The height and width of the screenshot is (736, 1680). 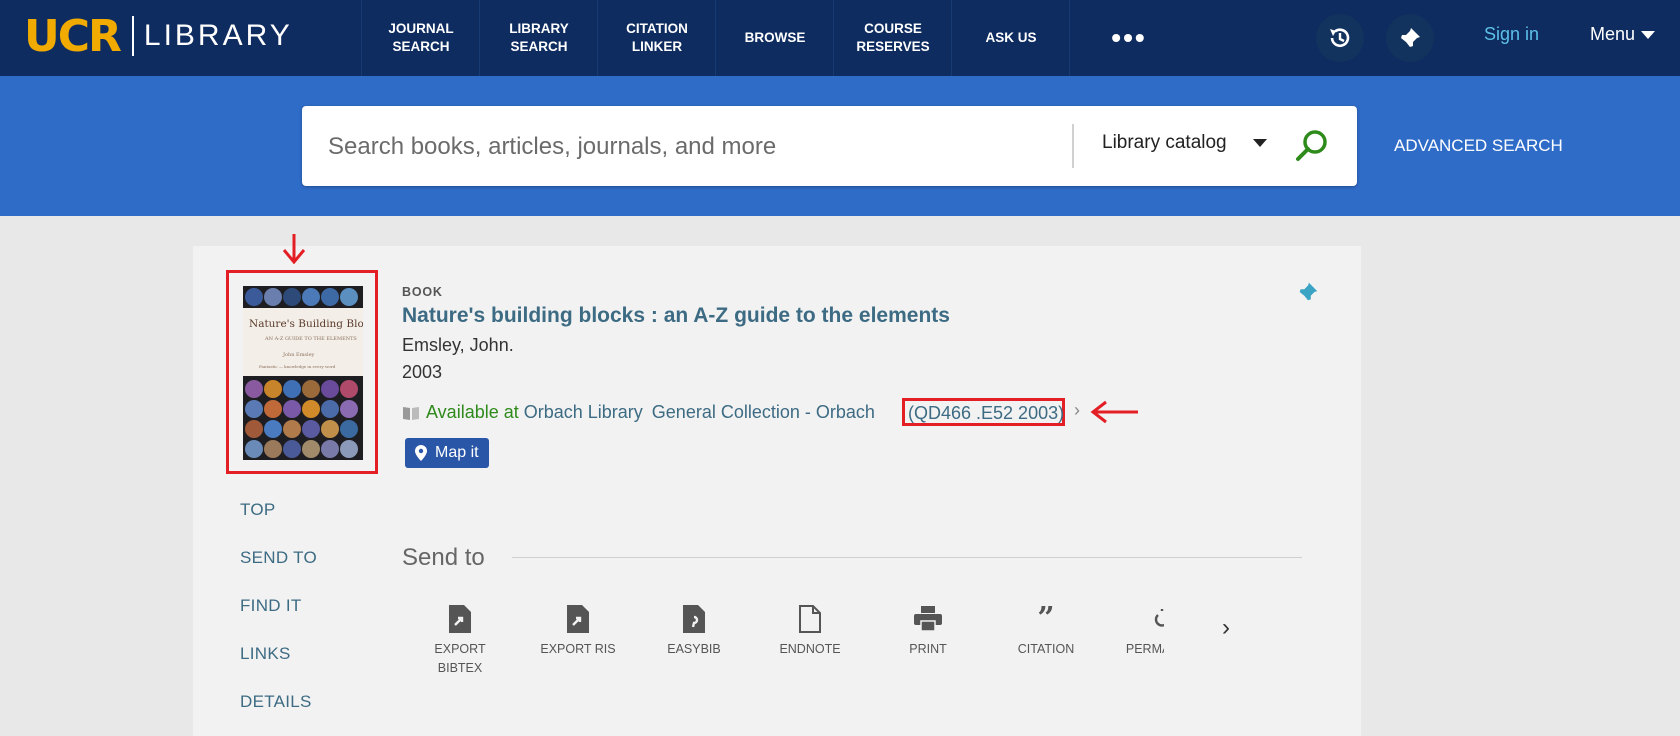 What do you see at coordinates (276, 702) in the screenshot?
I see `side-nav-details: DETAILS` at bounding box center [276, 702].